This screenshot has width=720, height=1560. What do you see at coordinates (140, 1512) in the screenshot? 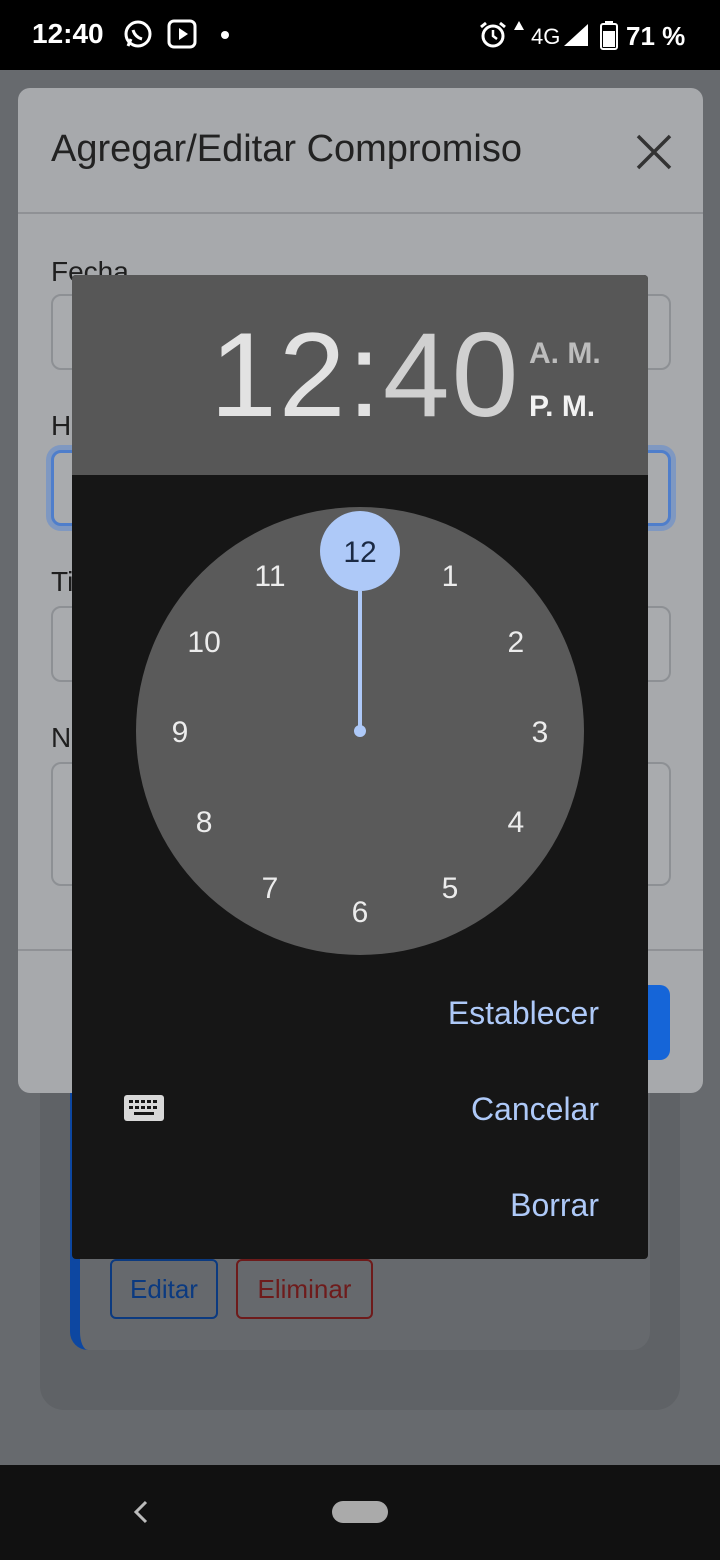
I see `back-icon` at bounding box center [140, 1512].